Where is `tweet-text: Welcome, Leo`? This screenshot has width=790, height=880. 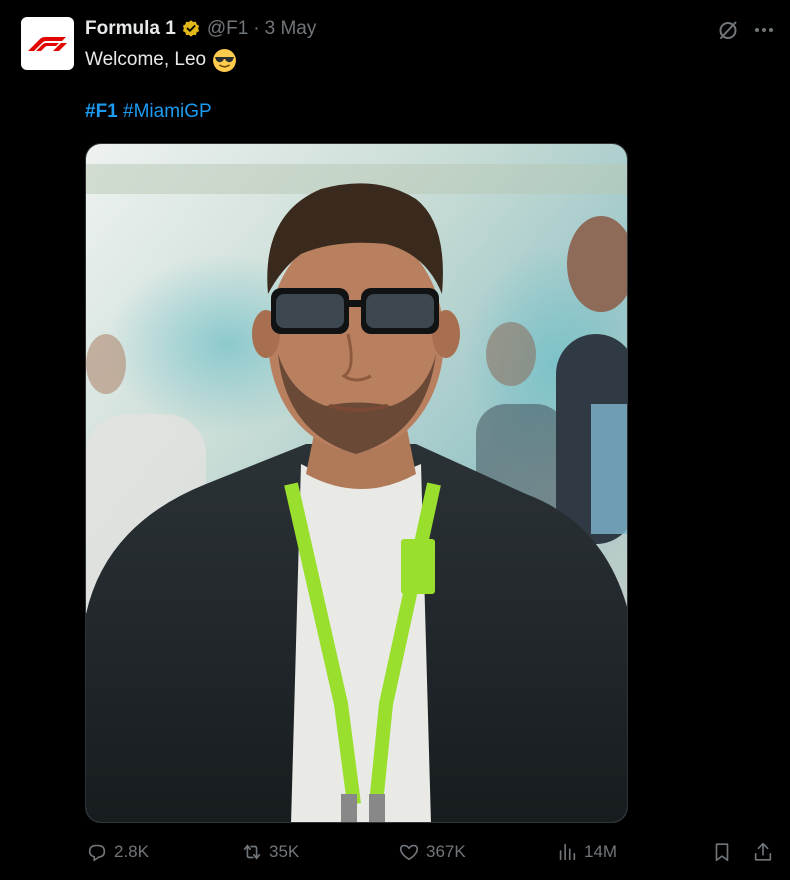
tweet-text: Welcome, Leo is located at coordinates (161, 60).